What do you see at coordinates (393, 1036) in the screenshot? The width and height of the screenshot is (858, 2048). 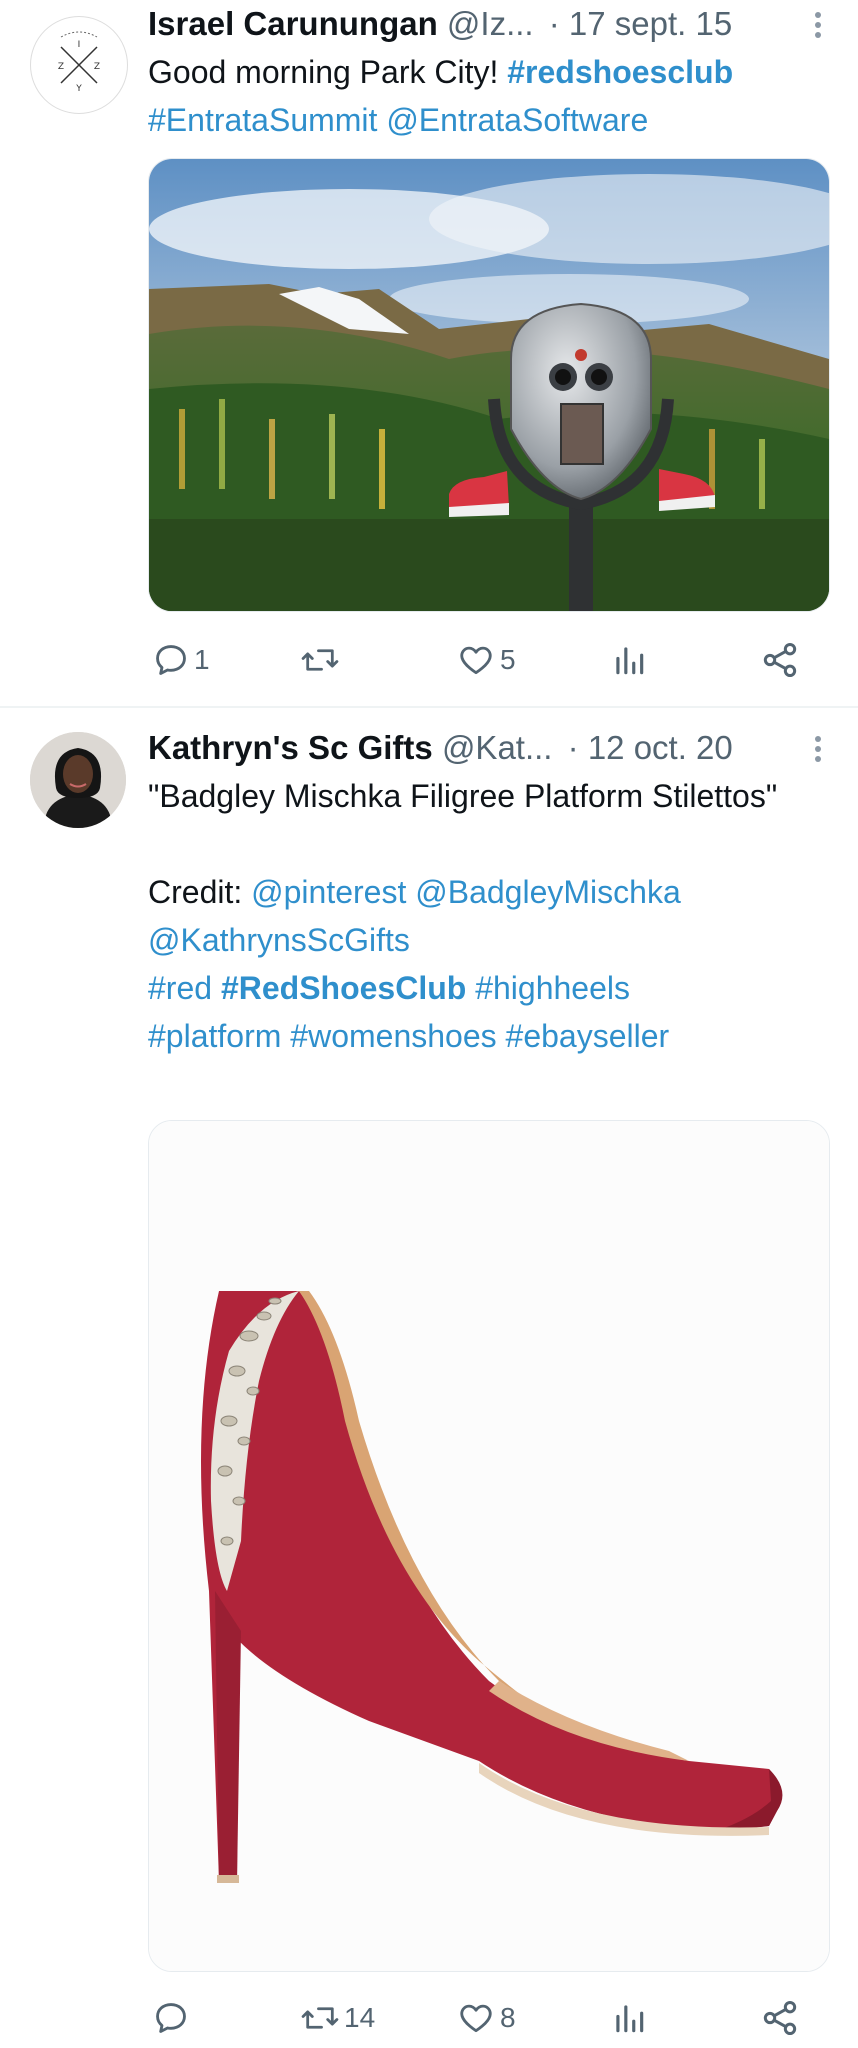 I see `hashtag-link: #womenshoes` at bounding box center [393, 1036].